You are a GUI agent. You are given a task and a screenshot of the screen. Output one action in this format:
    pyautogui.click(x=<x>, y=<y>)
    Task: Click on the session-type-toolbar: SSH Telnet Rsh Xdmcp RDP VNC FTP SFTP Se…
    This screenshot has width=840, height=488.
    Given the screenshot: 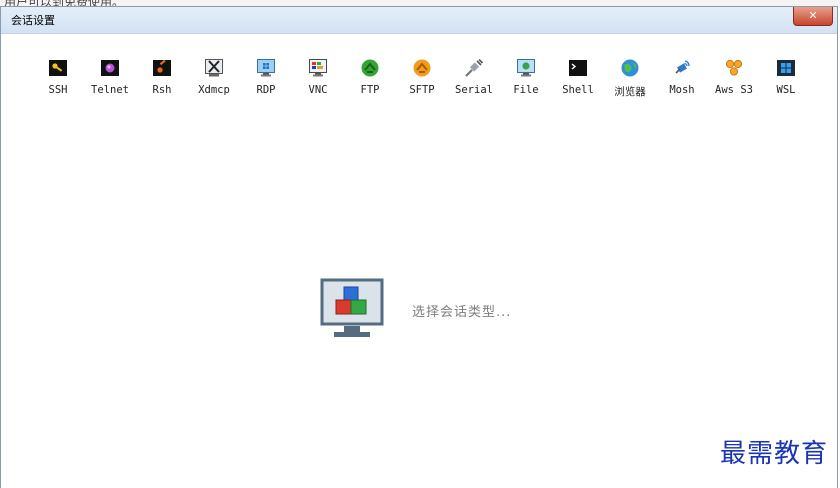 What is the action you would take?
    pyautogui.click(x=422, y=82)
    